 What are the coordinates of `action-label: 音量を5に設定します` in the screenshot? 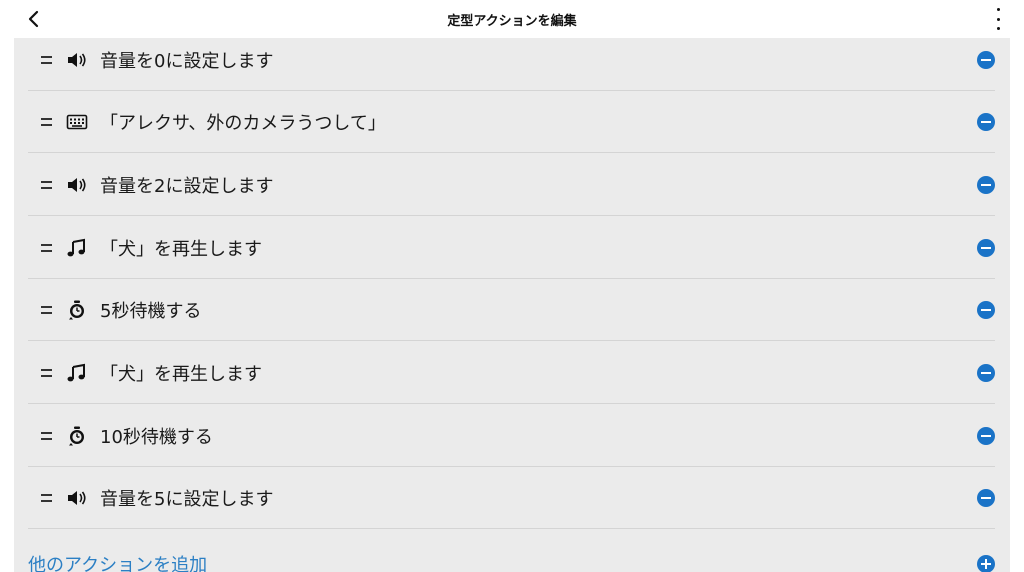 It's located at (187, 499).